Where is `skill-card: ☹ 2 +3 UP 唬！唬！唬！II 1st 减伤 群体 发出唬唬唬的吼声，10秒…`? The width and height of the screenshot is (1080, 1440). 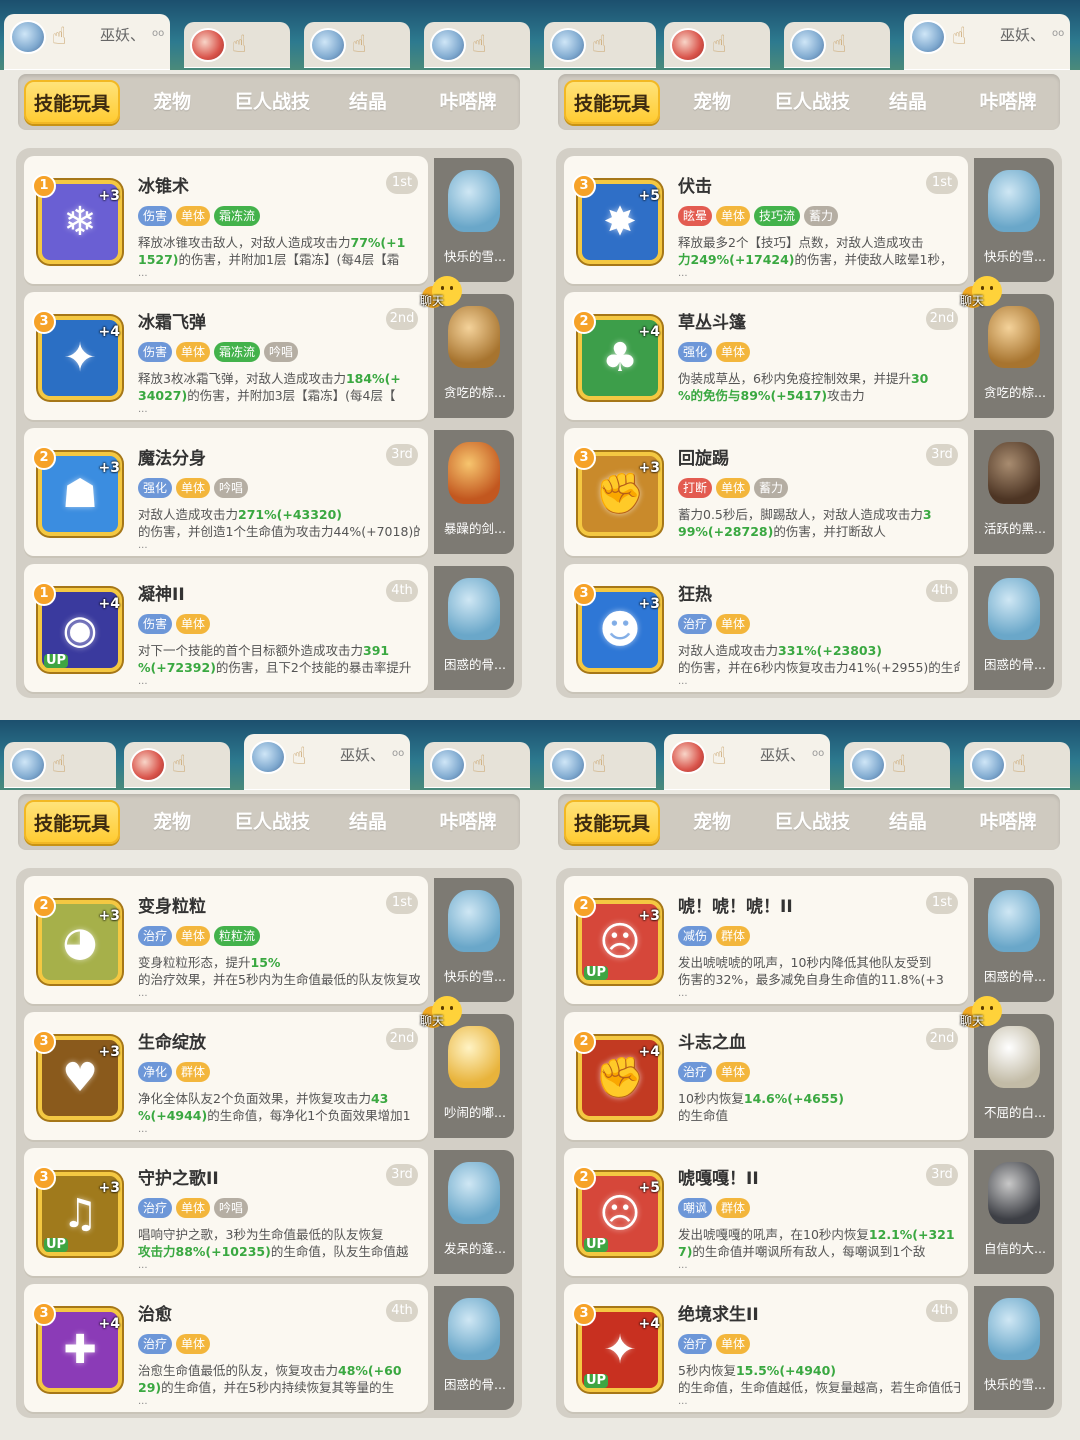 skill-card: ☹ 2 +3 UP 唬！唬！唬！II 1st 减伤 群体 发出唬唬唬的吼声，10秒… is located at coordinates (766, 940).